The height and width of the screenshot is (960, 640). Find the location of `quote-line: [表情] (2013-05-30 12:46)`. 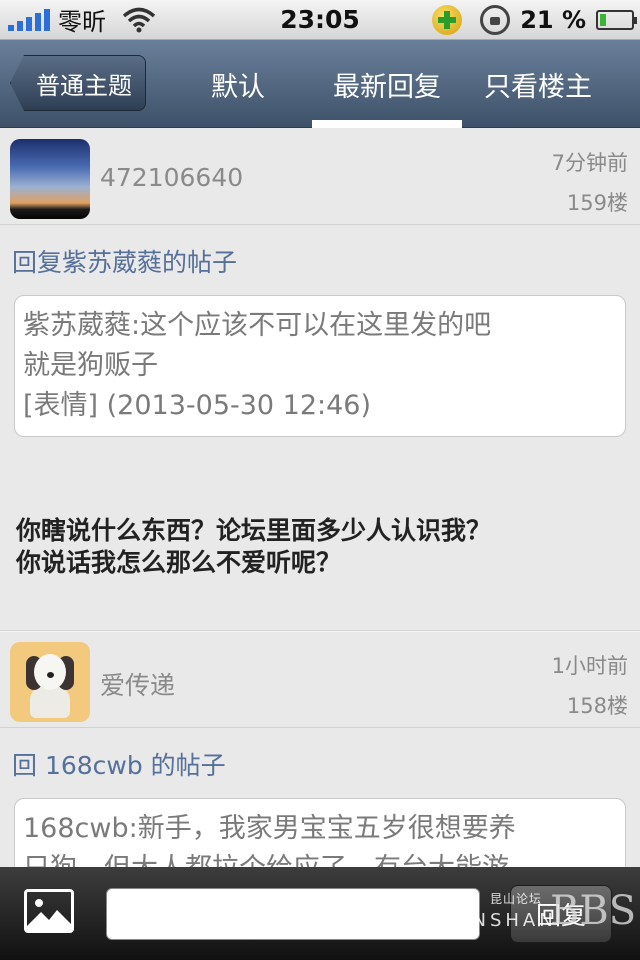

quote-line: [表情] (2013-05-30 12:46) is located at coordinates (197, 405).